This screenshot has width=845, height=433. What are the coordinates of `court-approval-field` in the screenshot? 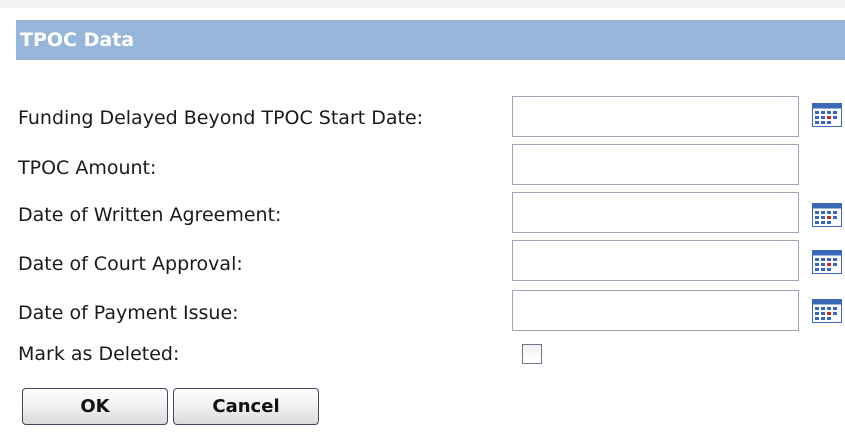 It's located at (655, 260).